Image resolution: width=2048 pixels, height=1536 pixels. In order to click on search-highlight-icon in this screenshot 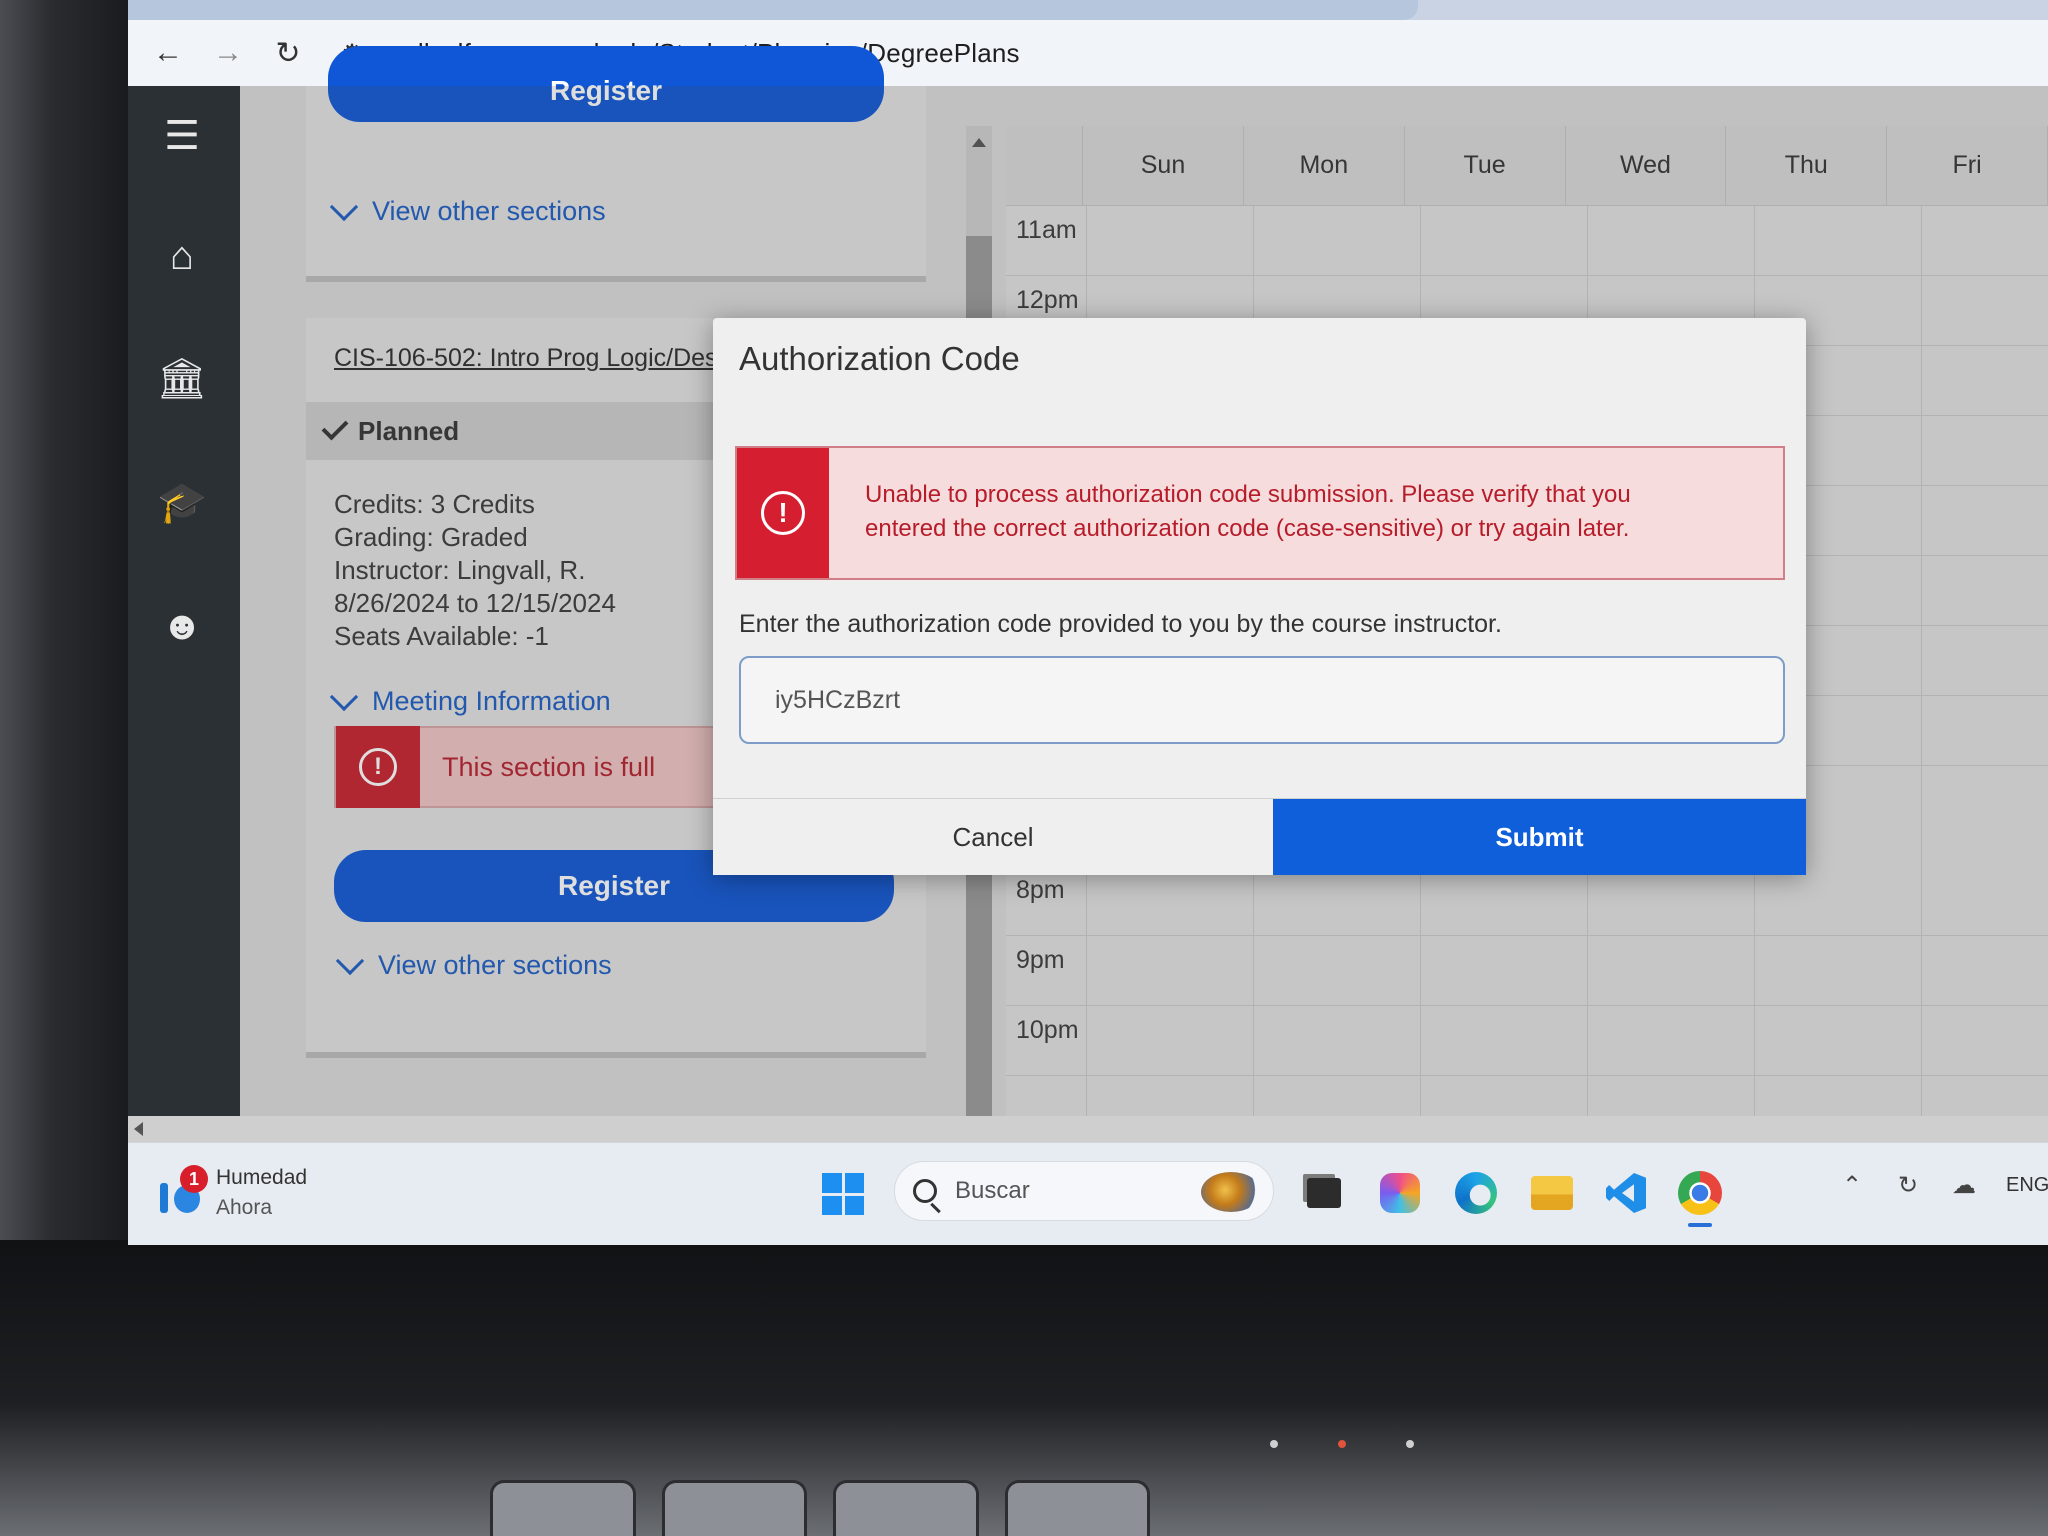, I will do `click(1231, 1192)`.